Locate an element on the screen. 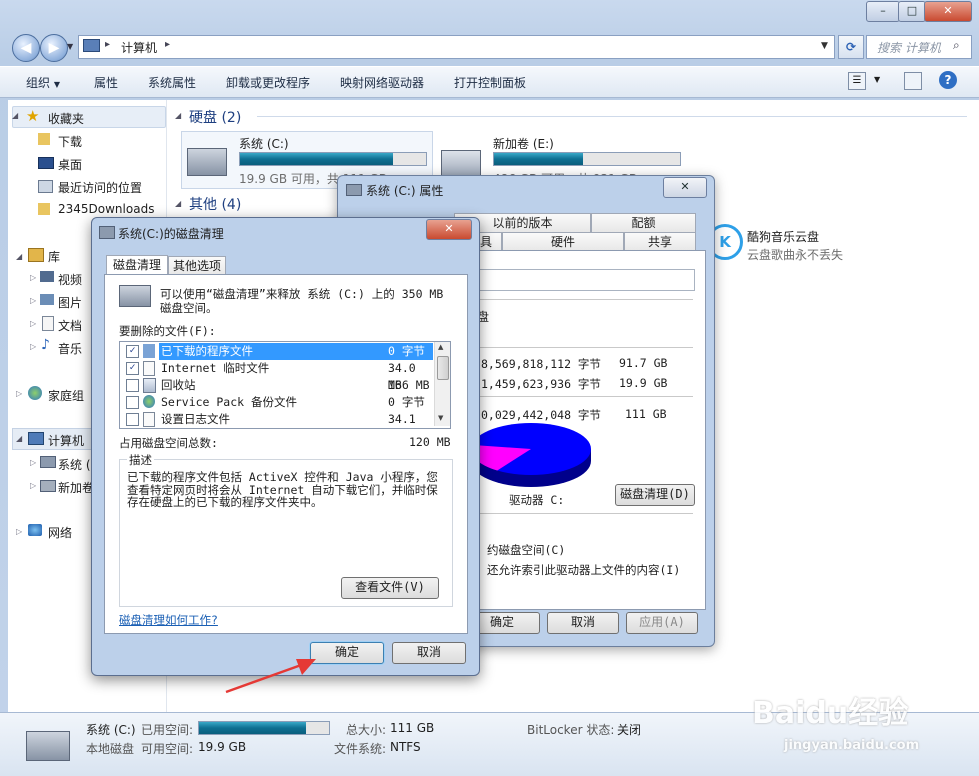 This screenshot has height=776, width=979. index-checkbox-label: 还允许索引此驱动器上文件的内容(I) is located at coordinates (583, 570).